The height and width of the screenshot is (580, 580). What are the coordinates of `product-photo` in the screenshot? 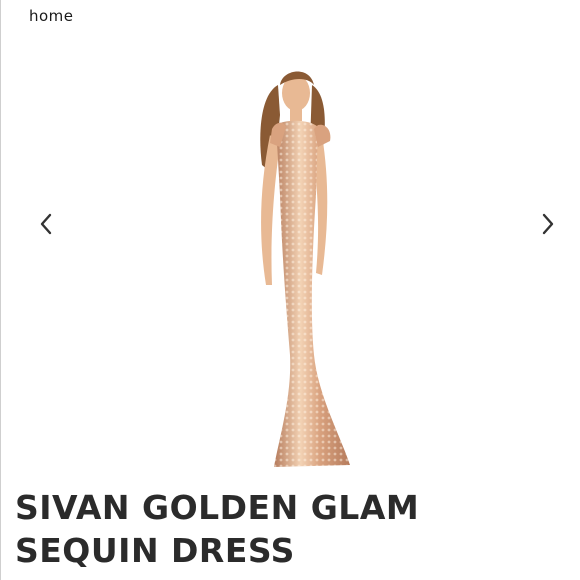 It's located at (305, 269).